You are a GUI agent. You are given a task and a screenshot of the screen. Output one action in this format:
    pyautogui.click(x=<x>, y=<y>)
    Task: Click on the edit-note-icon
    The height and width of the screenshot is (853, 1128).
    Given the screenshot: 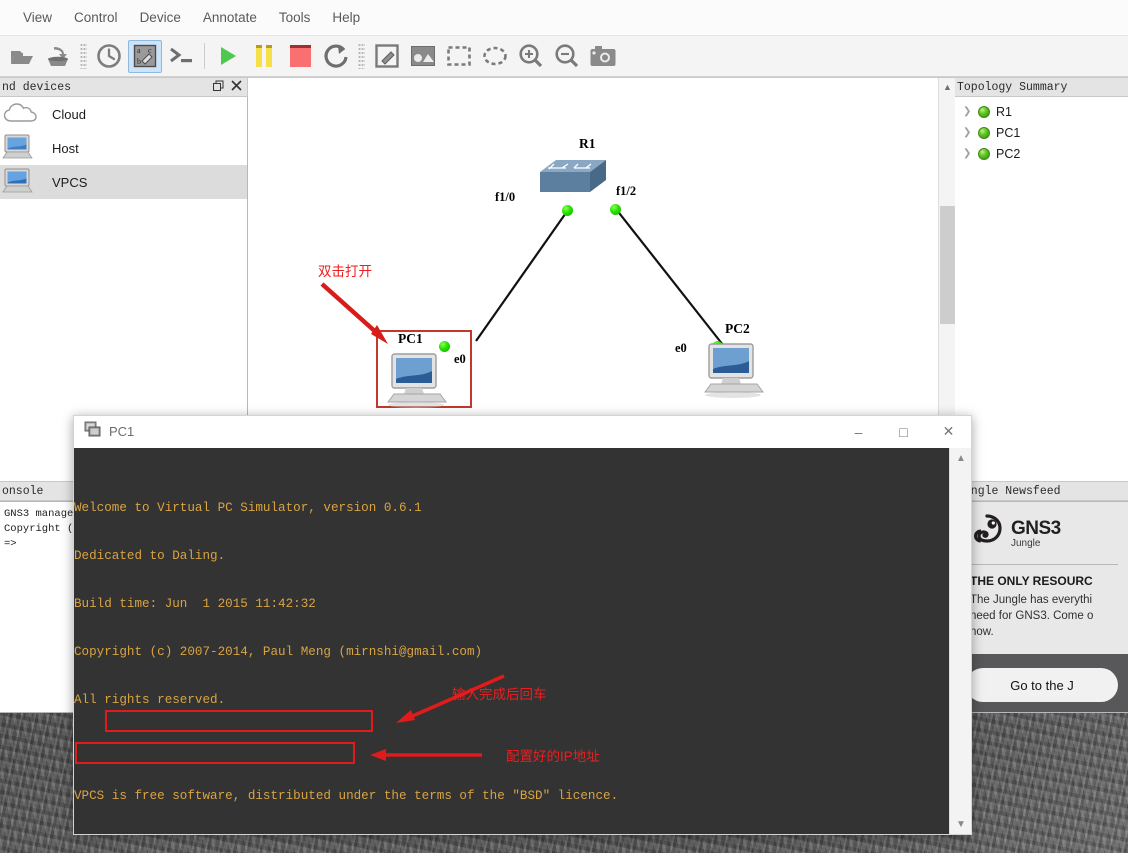 What is the action you would take?
    pyautogui.click(x=387, y=56)
    